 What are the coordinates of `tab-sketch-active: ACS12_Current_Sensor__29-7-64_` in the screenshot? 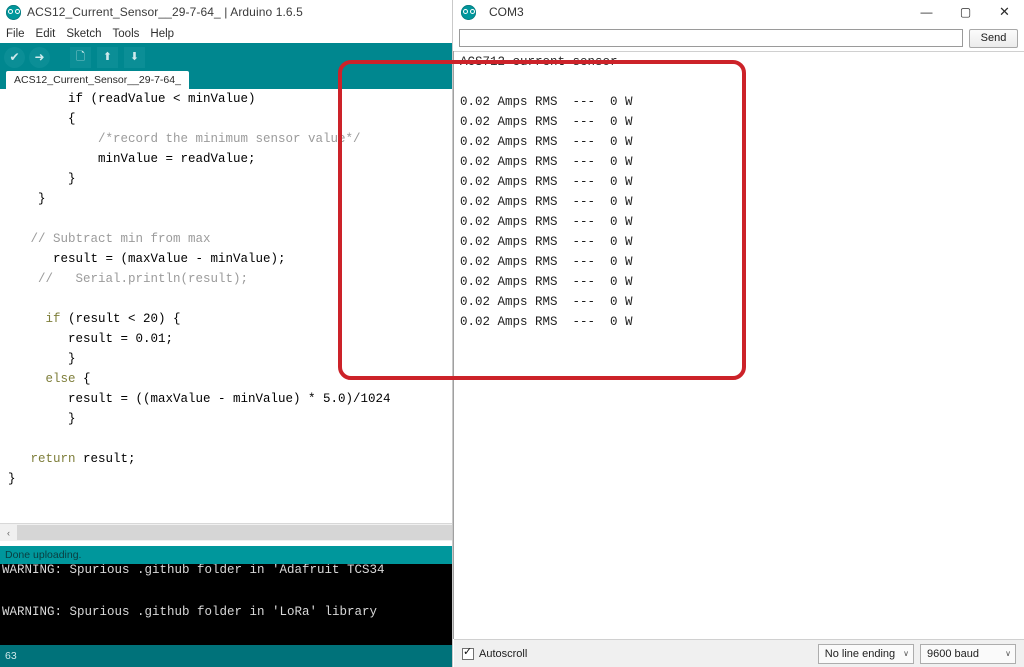 It's located at (97, 80).